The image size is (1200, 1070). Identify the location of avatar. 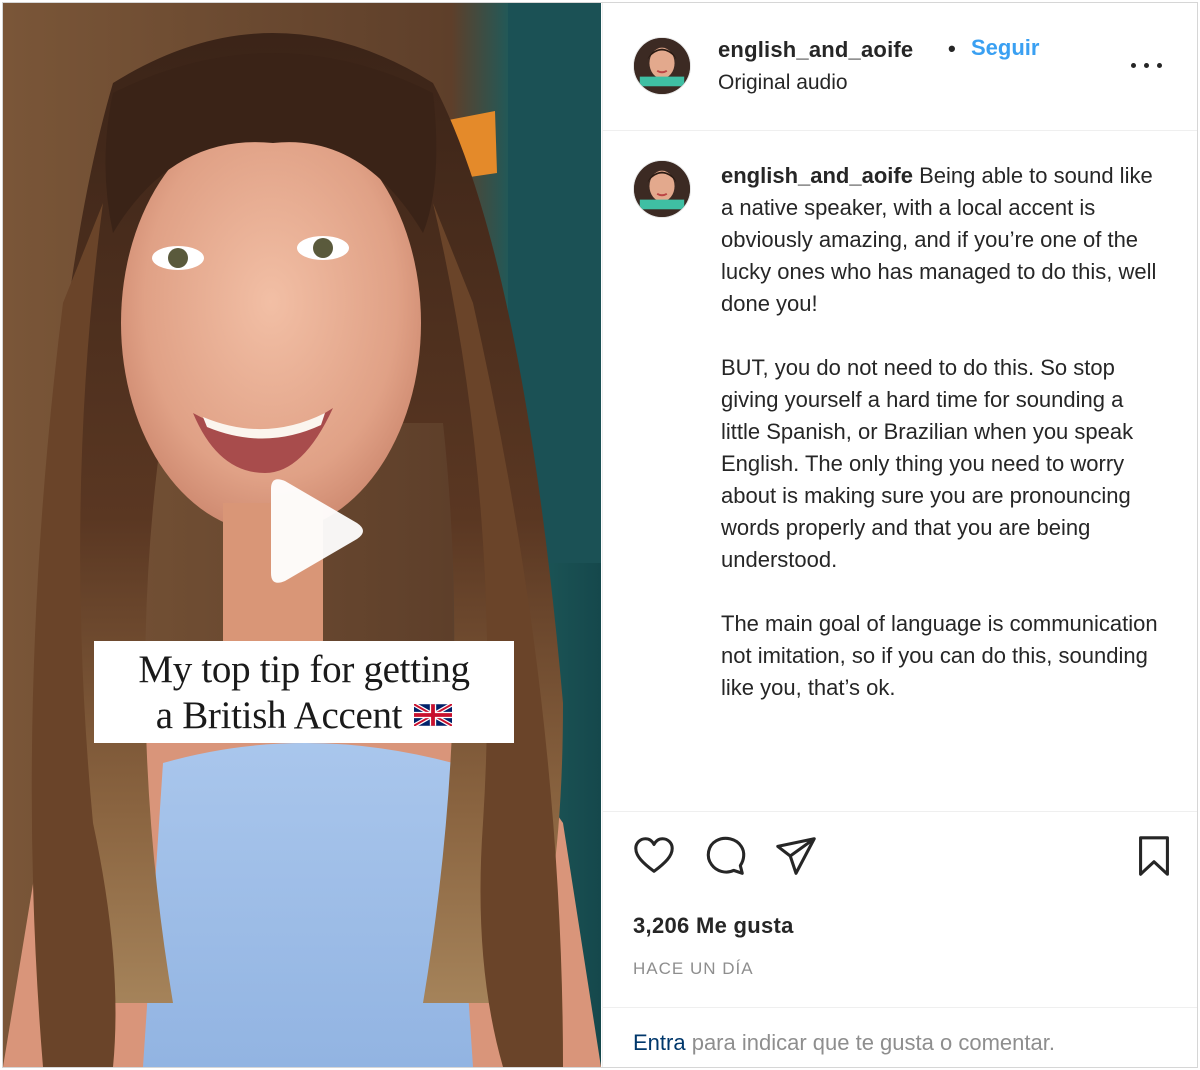
(662, 66).